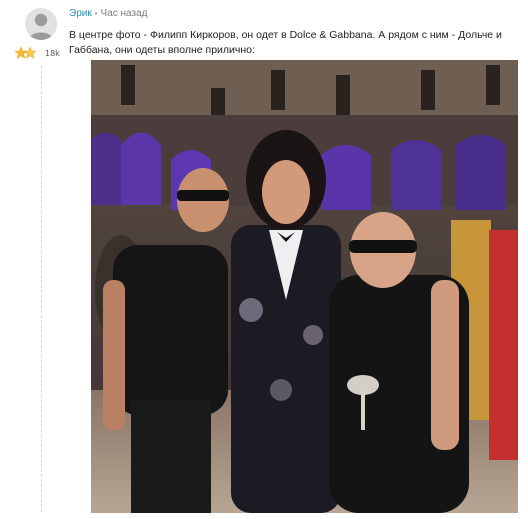 The width and height of the screenshot is (528, 519). I want to click on comment-time: Час назад, so click(124, 13).